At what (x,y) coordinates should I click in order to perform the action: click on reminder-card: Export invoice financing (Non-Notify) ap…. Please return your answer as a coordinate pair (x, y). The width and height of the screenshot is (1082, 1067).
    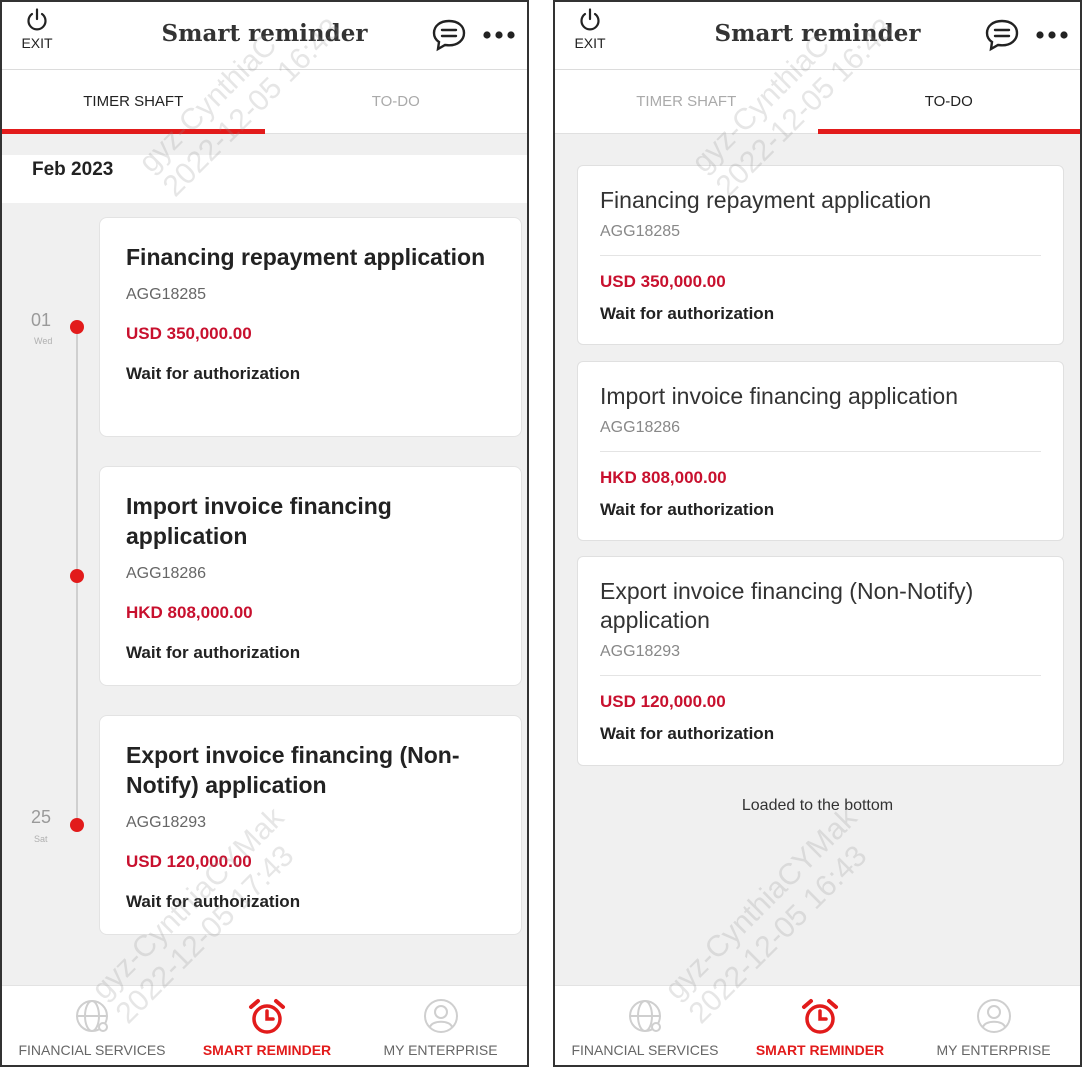
    Looking at the image, I should click on (310, 825).